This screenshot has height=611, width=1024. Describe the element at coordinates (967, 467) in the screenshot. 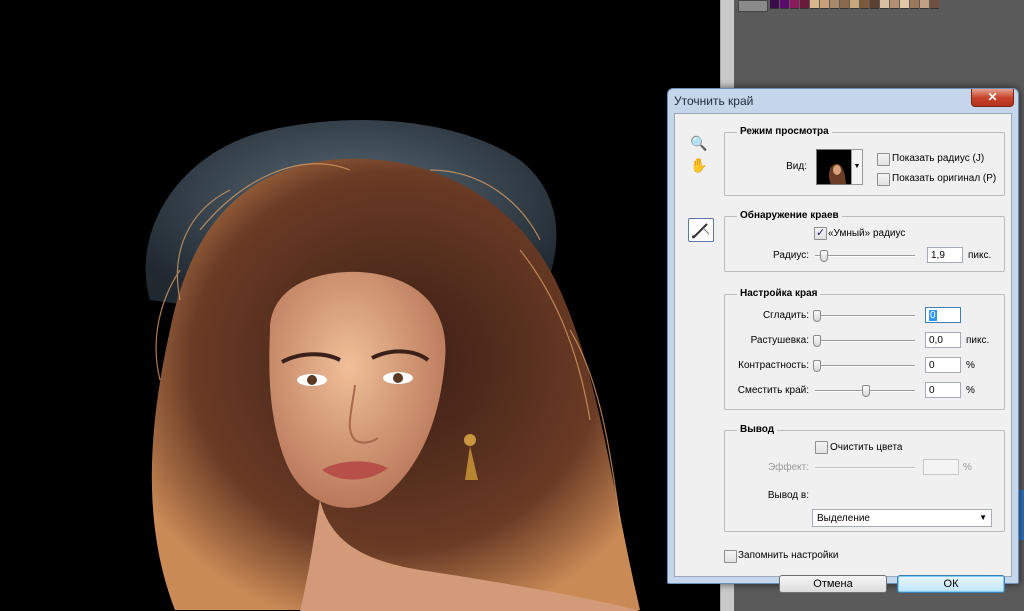

I see `amount-unit: %` at that location.